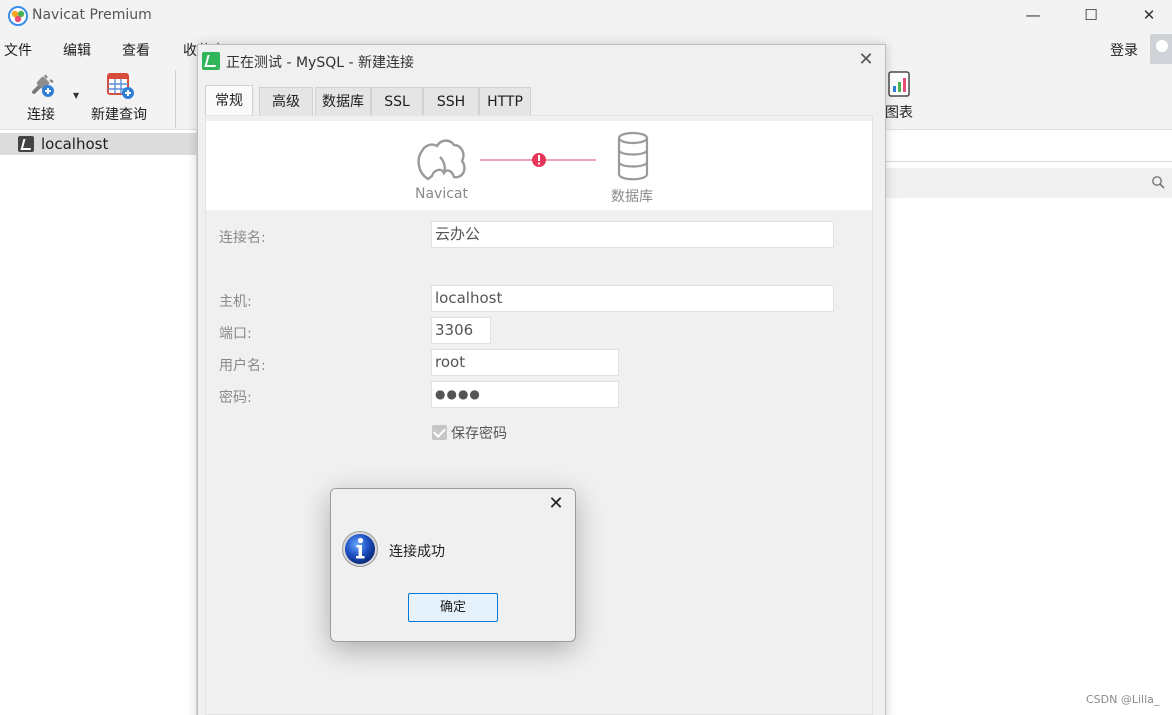  I want to click on save-password-label: 保存密码, so click(479, 434).